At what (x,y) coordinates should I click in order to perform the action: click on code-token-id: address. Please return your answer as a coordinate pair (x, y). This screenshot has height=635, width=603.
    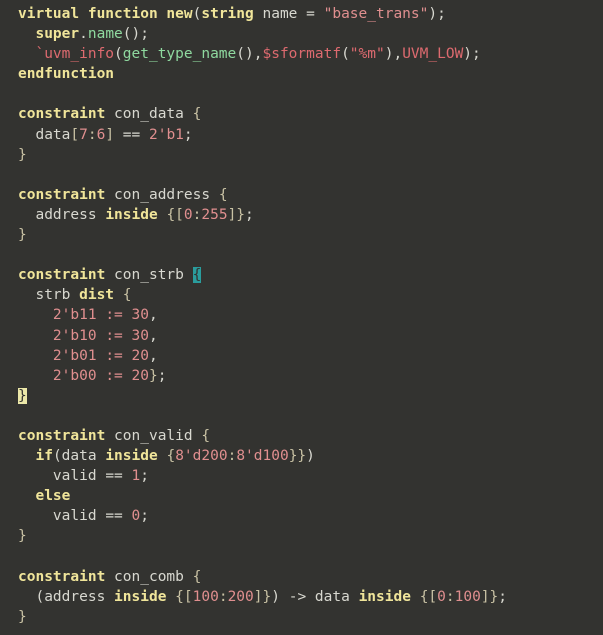
    Looking at the image, I should click on (79, 596).